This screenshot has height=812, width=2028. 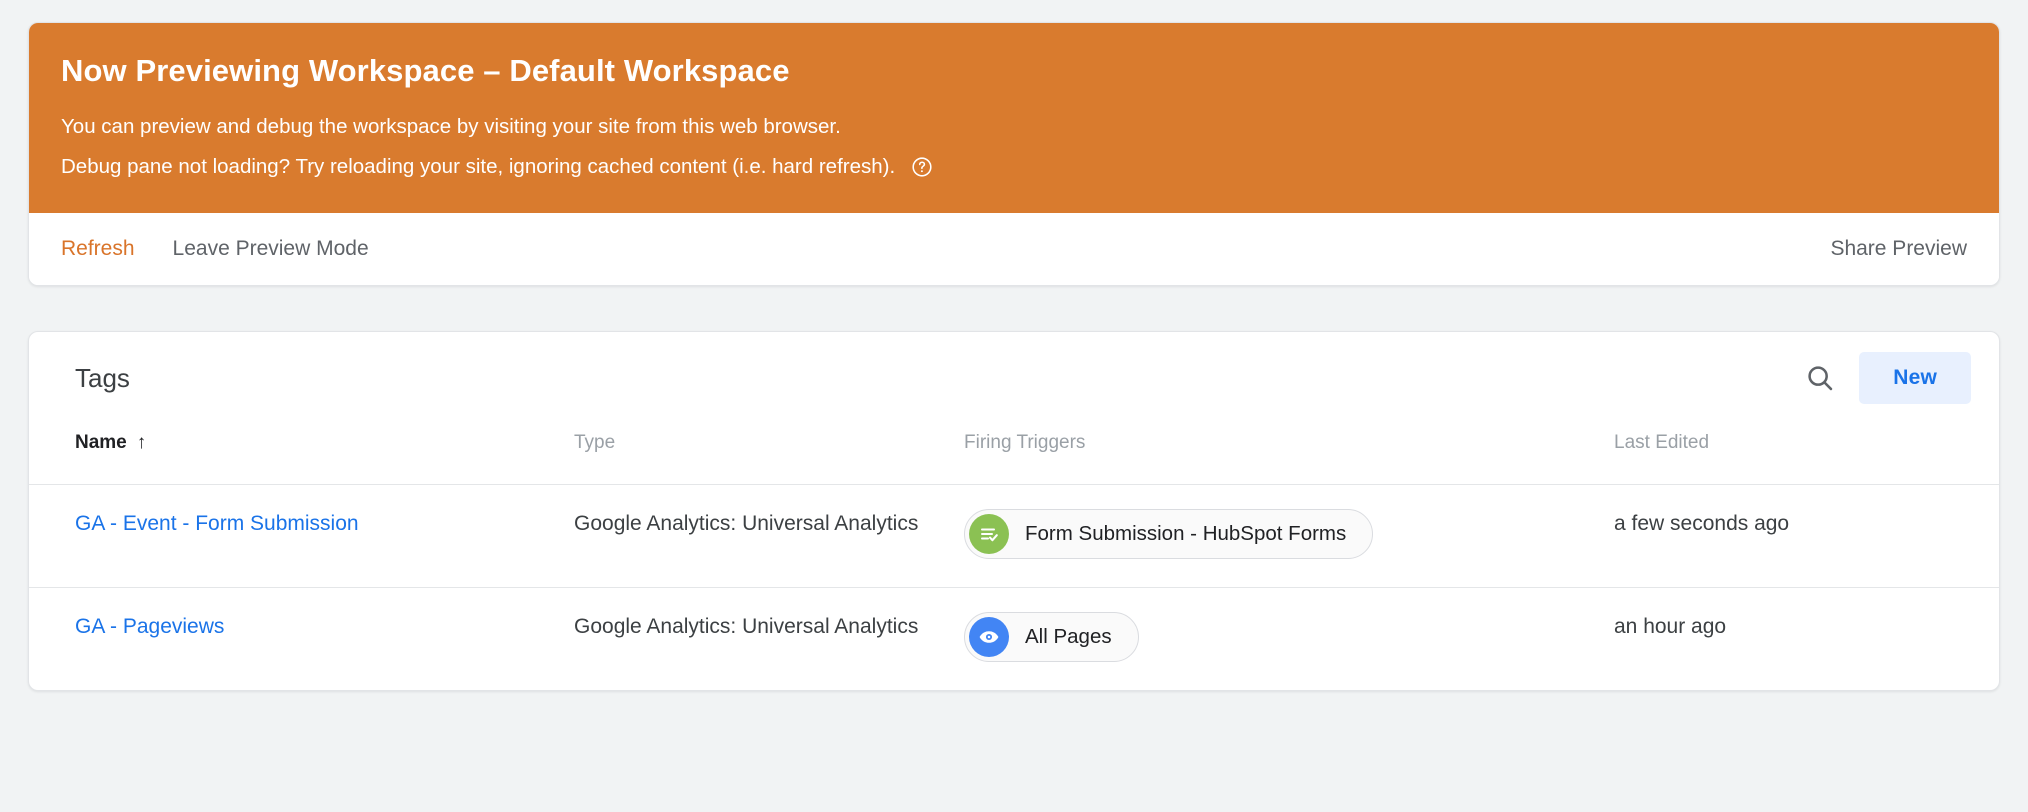 I want to click on page-title: Tags, so click(x=102, y=377).